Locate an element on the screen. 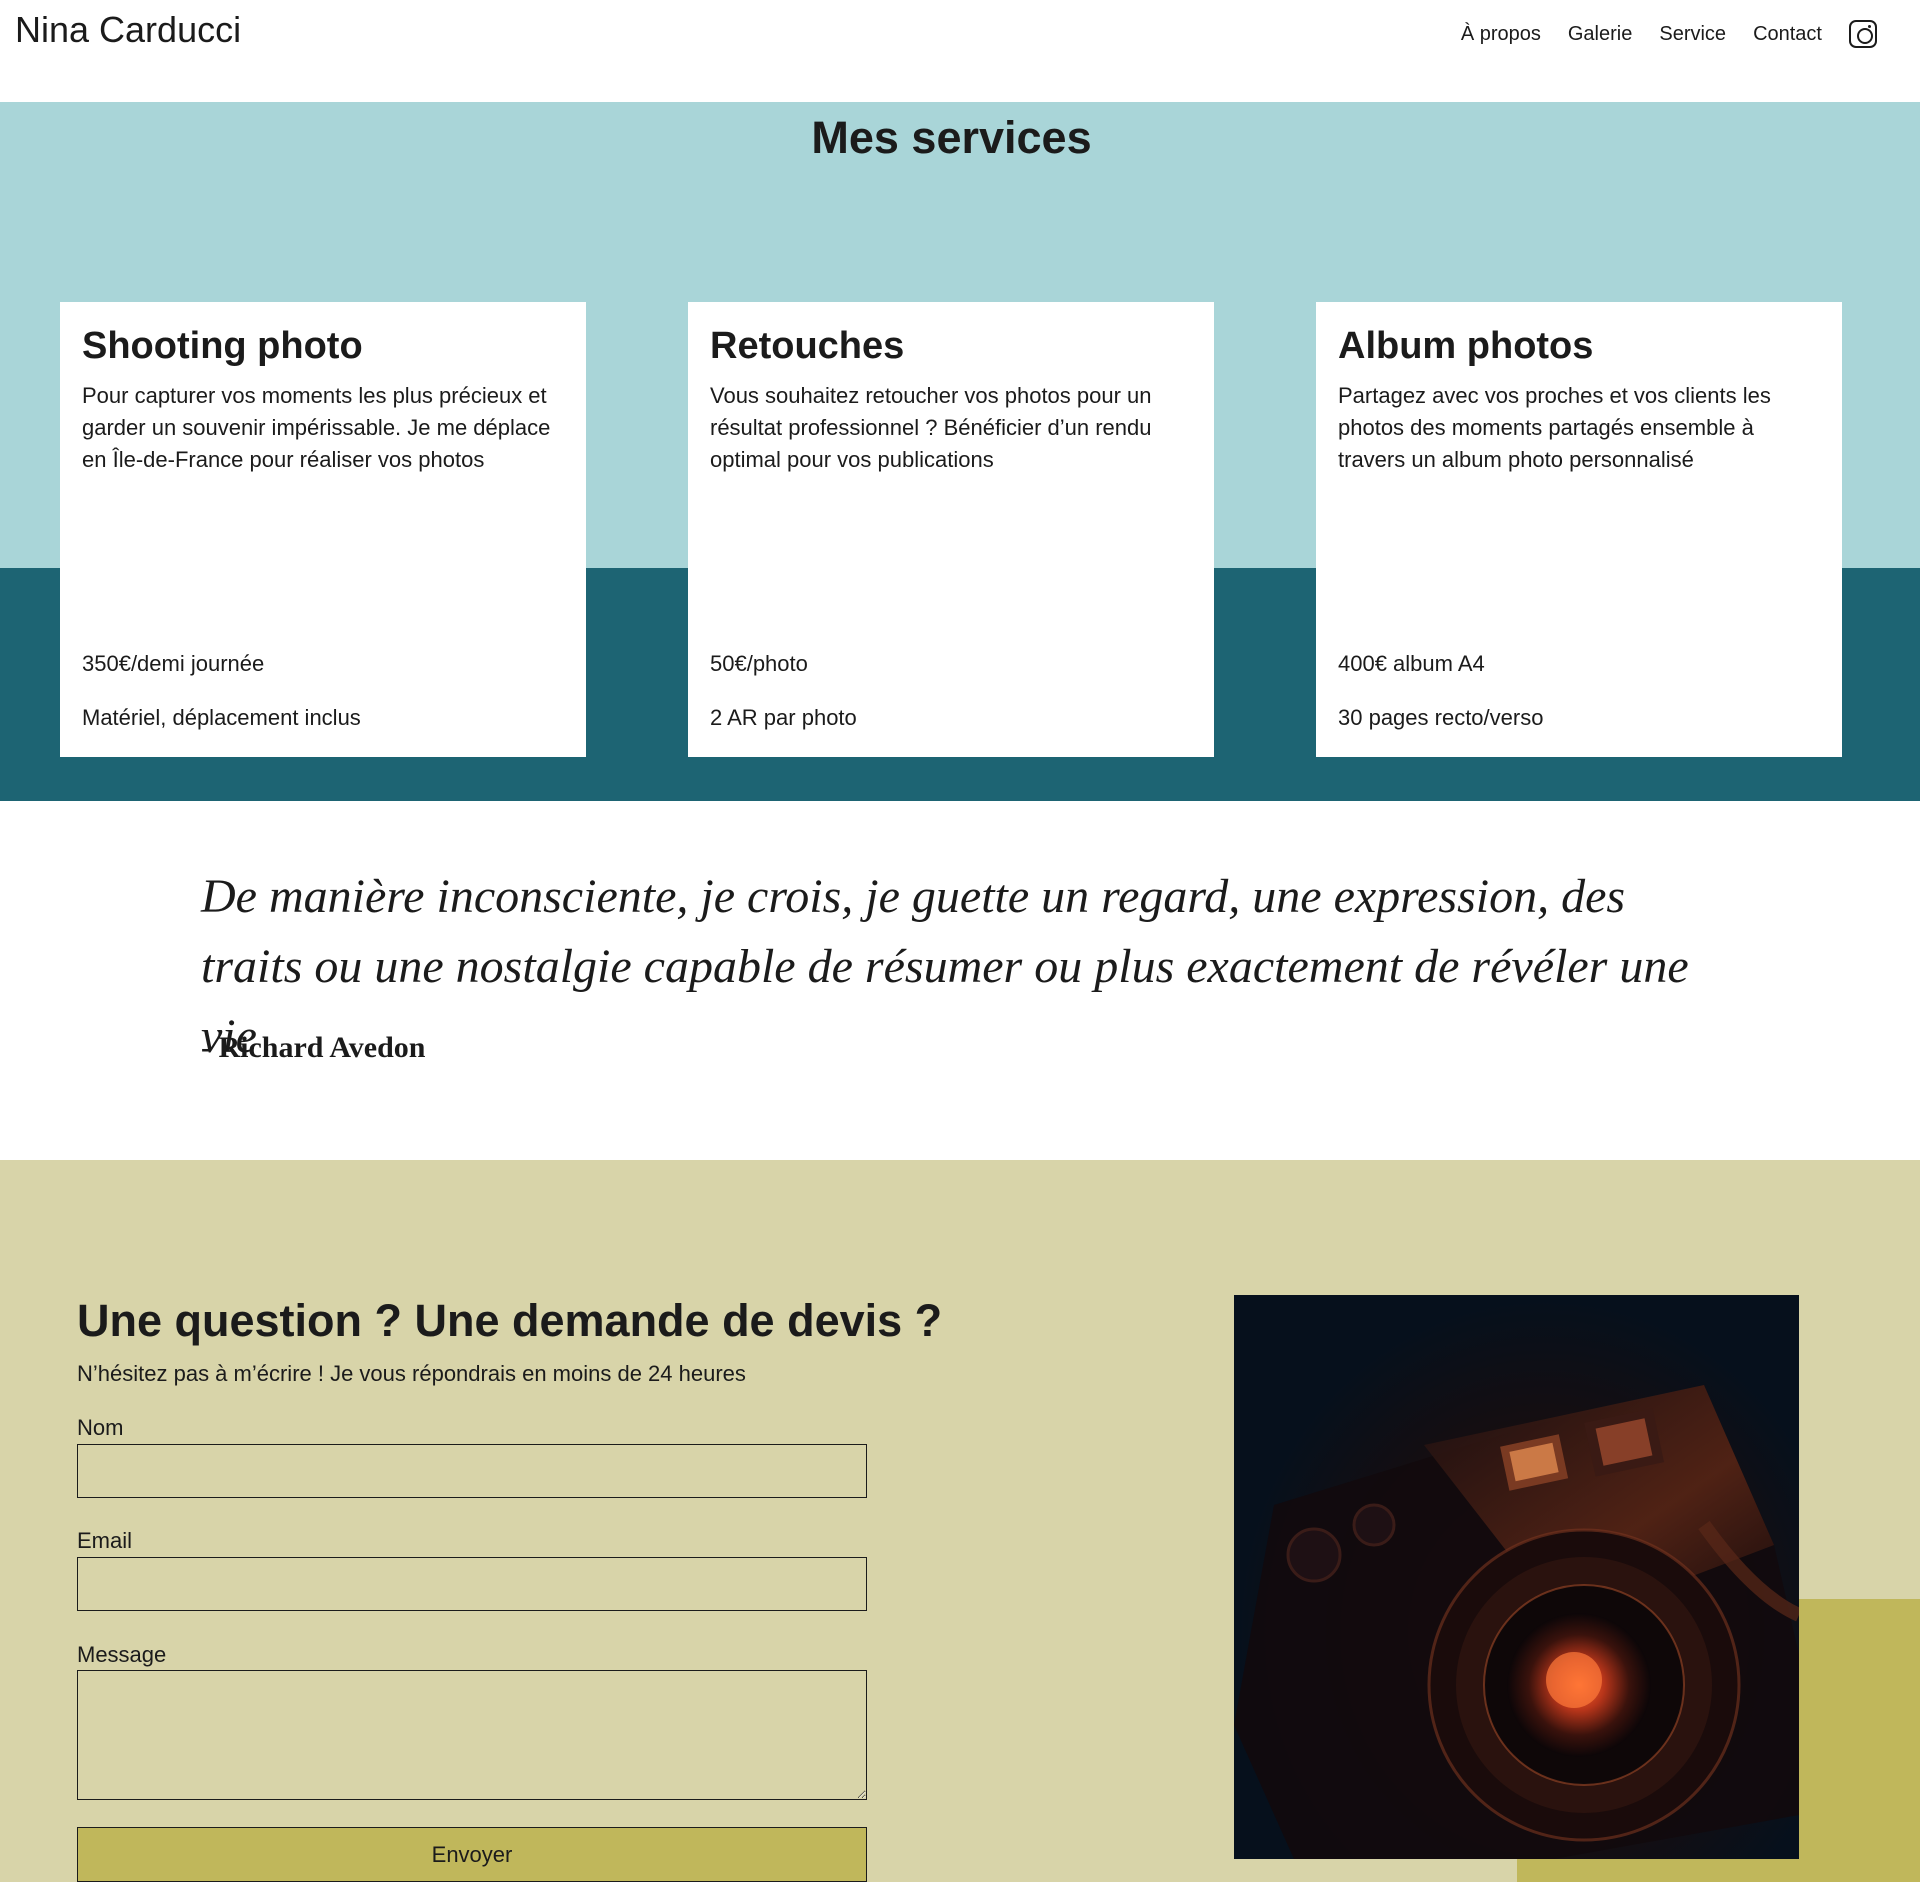 This screenshot has width=1920, height=1882. service-card-detail: Matériel, déplacement inclus is located at coordinates (221, 717).